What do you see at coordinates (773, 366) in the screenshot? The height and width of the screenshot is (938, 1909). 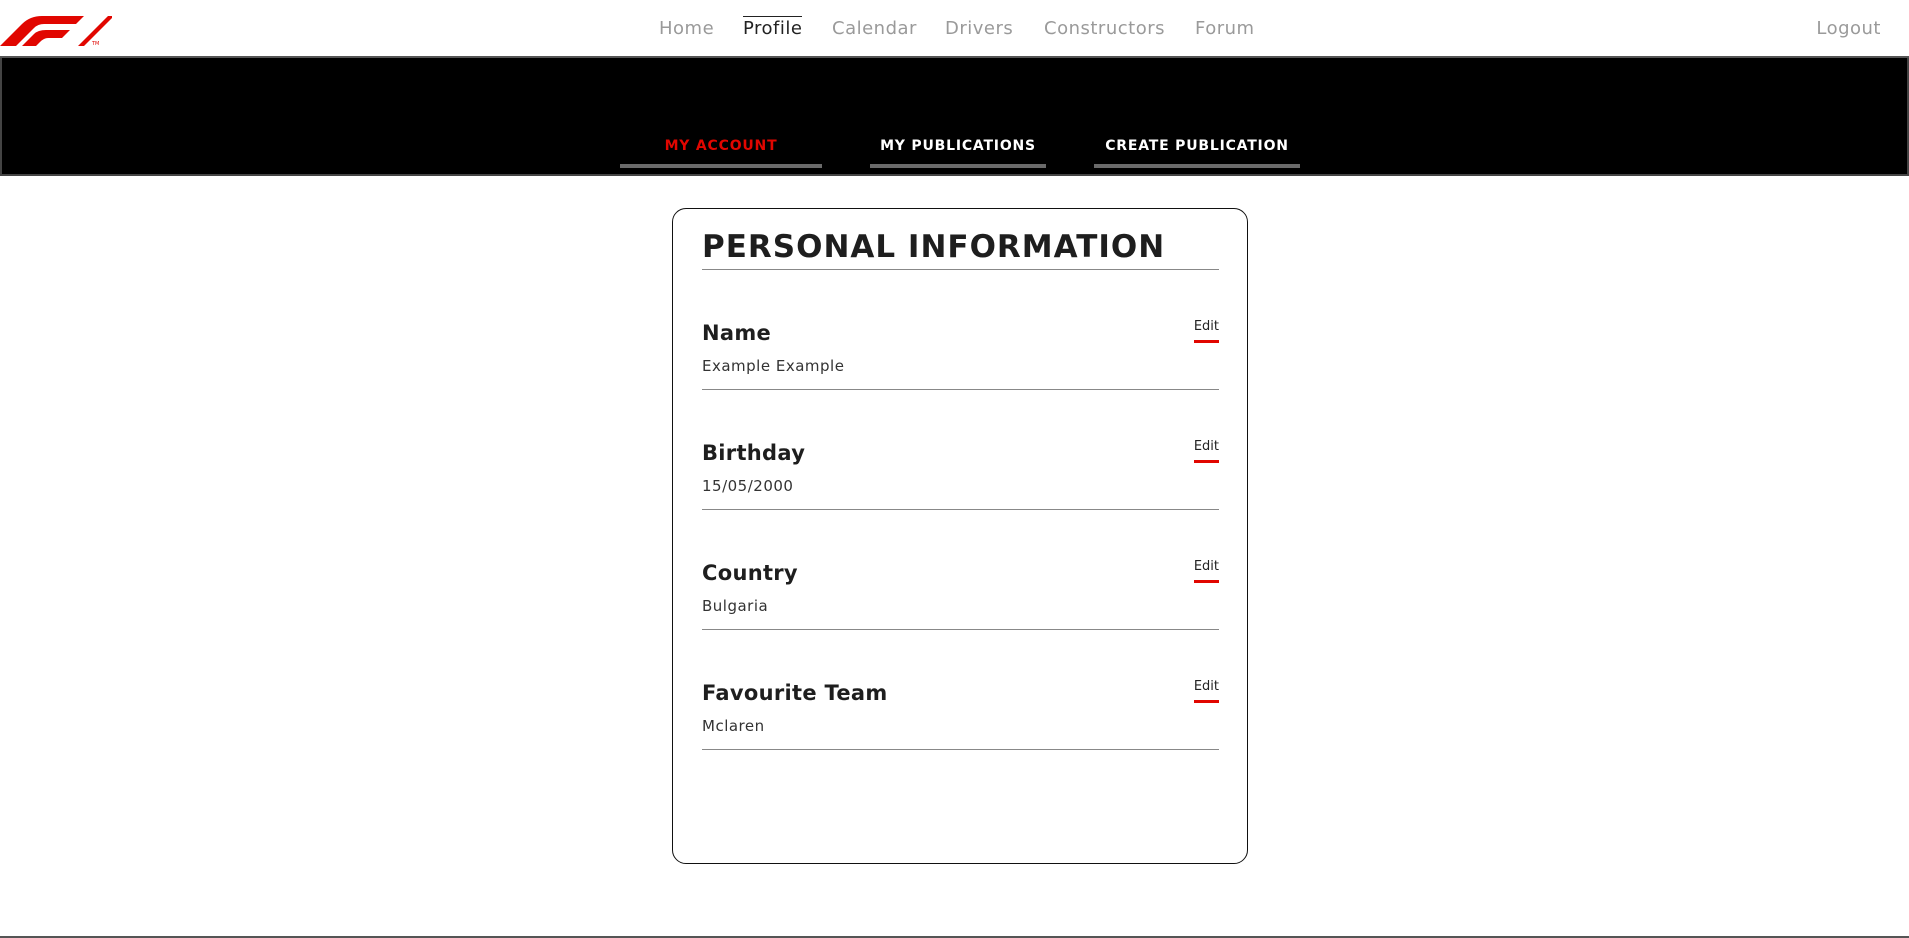 I see `field-value: Example Example` at bounding box center [773, 366].